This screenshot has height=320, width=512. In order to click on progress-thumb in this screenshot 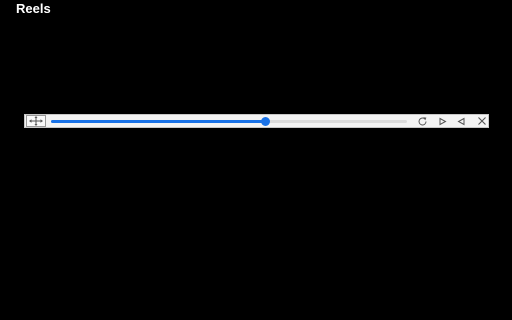, I will do `click(265, 121)`.